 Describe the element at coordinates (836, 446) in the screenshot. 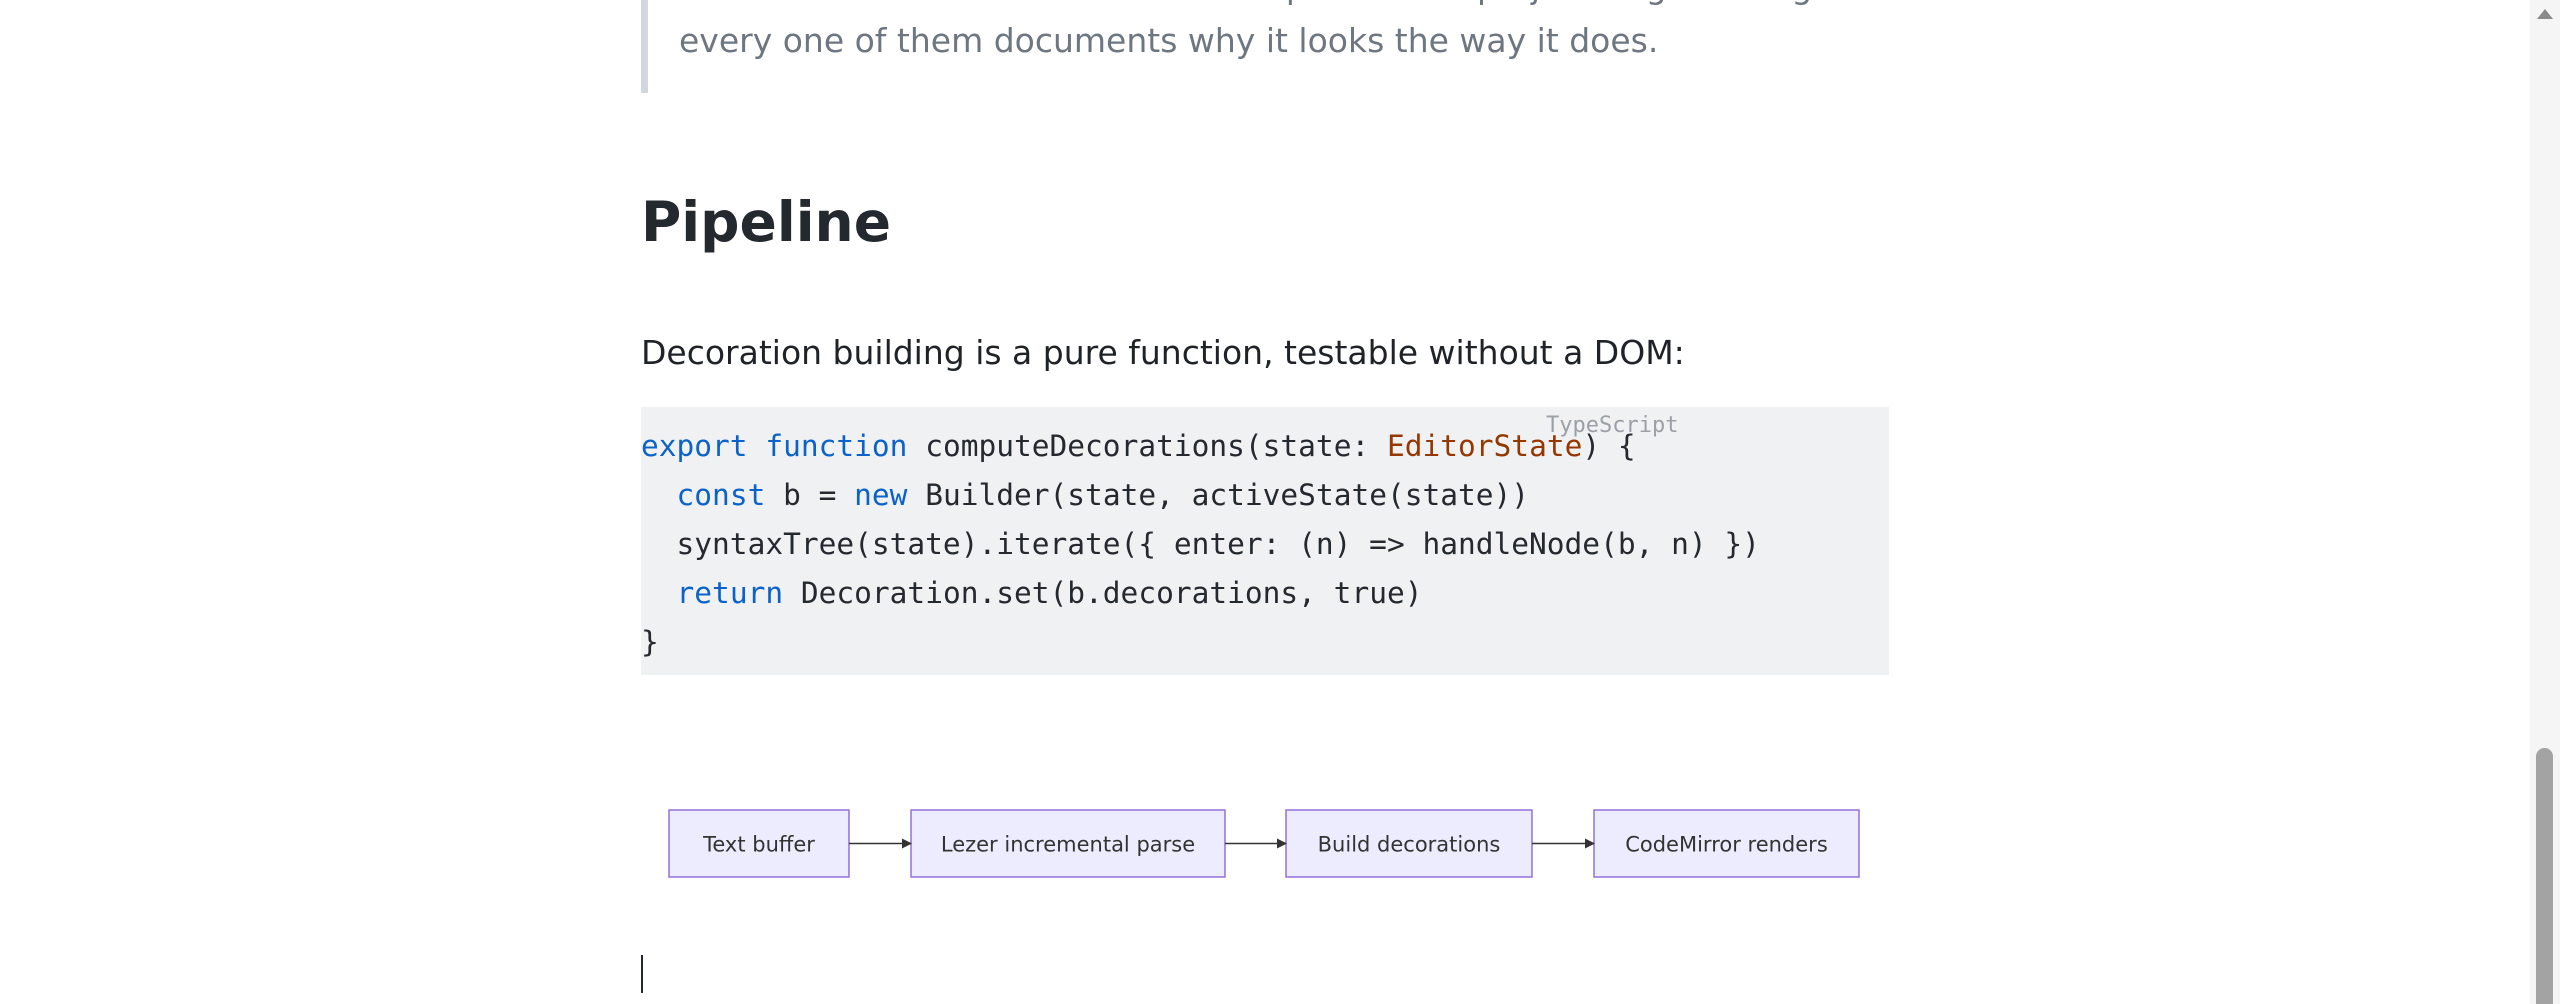

I see `code-keyword: function` at that location.